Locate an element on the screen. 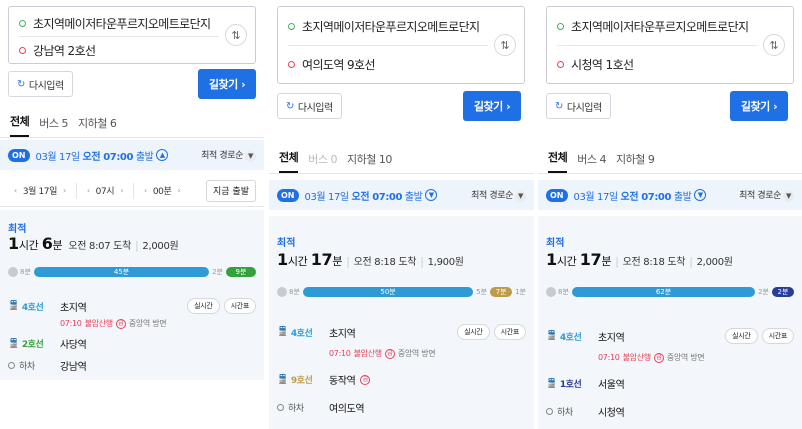 The image size is (802, 429). ride-duration: 7분 is located at coordinates (501, 292).